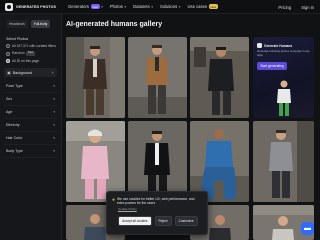 The width and height of the screenshot is (320, 240). I want to click on filter-ethnicity: Ethnicity ▾, so click(30, 126).